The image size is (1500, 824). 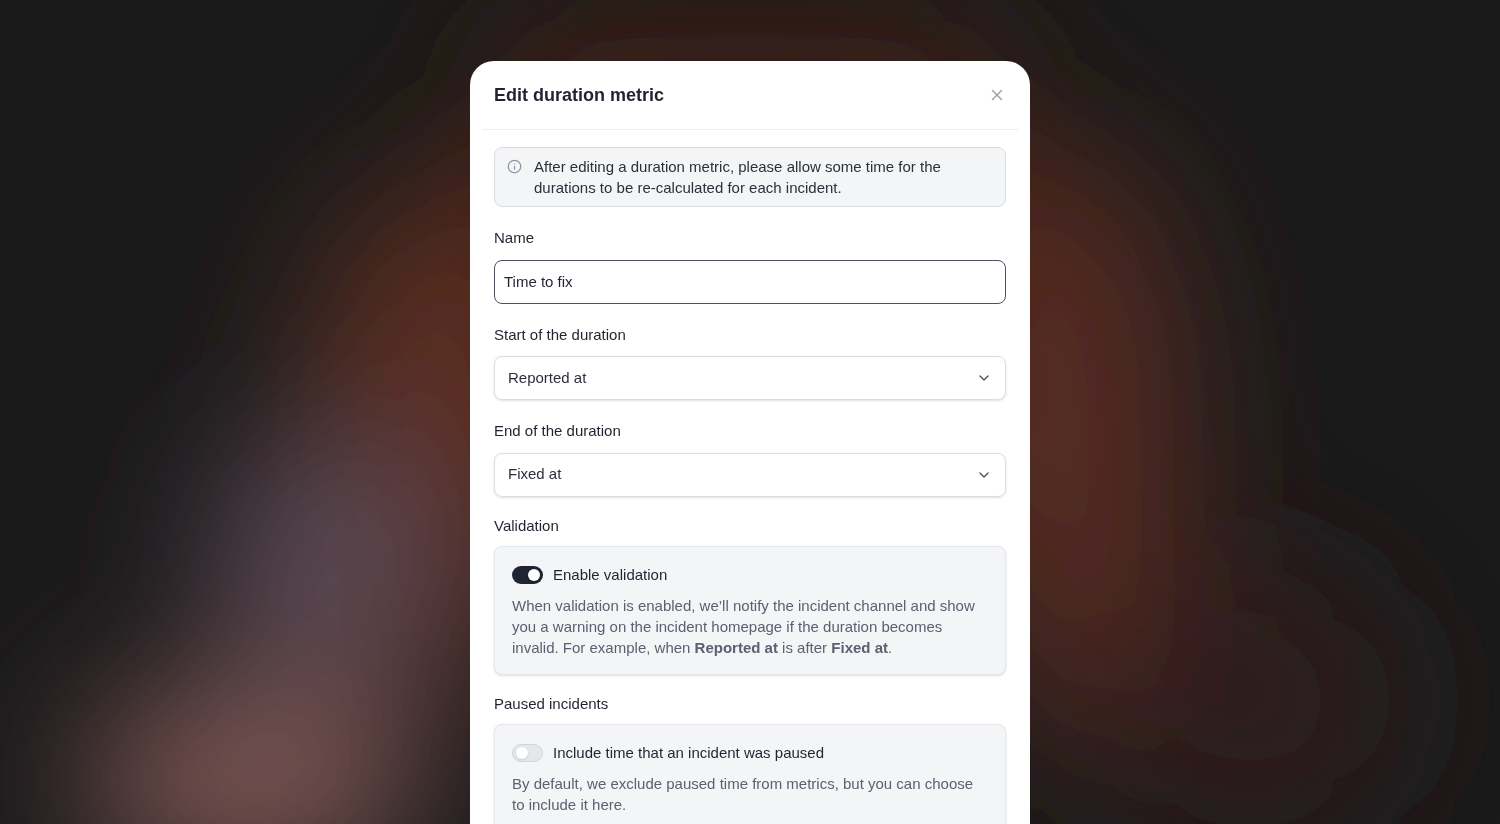 I want to click on dialog-title: Edit duration metric, so click(x=579, y=95).